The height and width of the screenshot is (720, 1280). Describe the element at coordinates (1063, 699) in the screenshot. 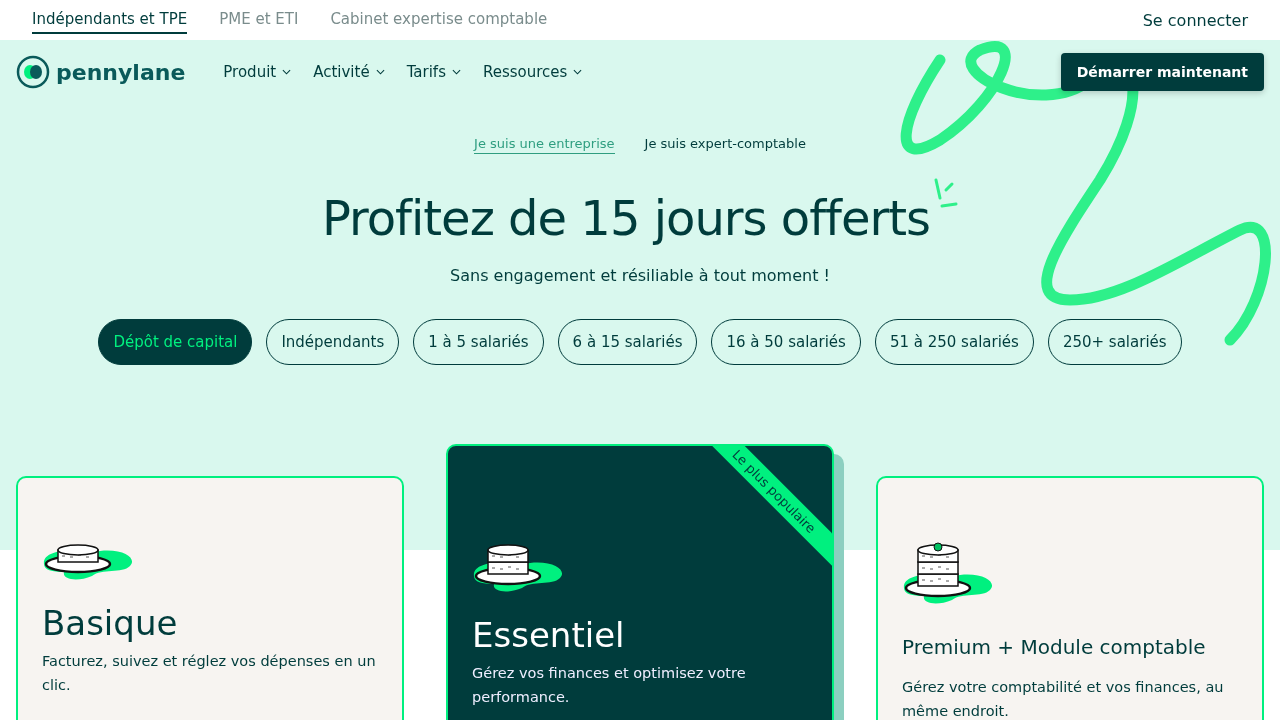

I see `plan-description: Gérez votre comptabilité et vos finances, au même endroit.` at that location.